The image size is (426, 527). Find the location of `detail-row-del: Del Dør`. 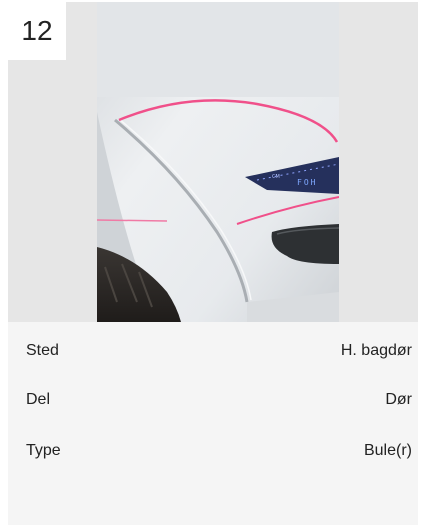

detail-row-del: Del Dør is located at coordinates (219, 400).